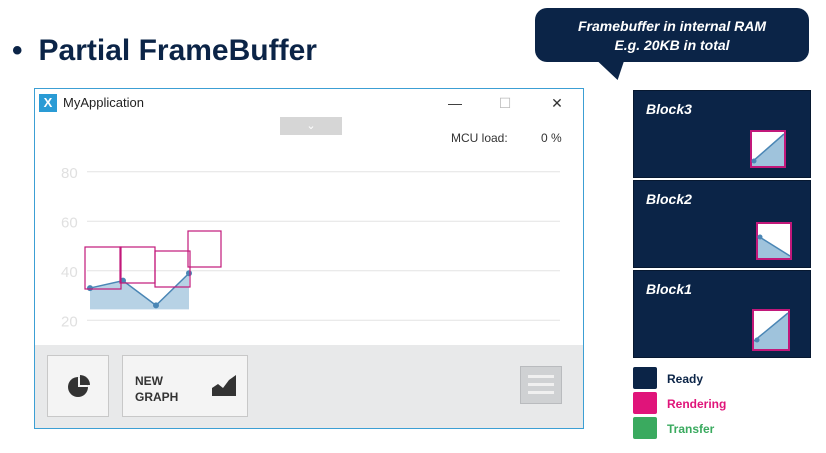 The width and height of the screenshot is (826, 453). What do you see at coordinates (103, 102) in the screenshot?
I see `window-title: MyApplication` at bounding box center [103, 102].